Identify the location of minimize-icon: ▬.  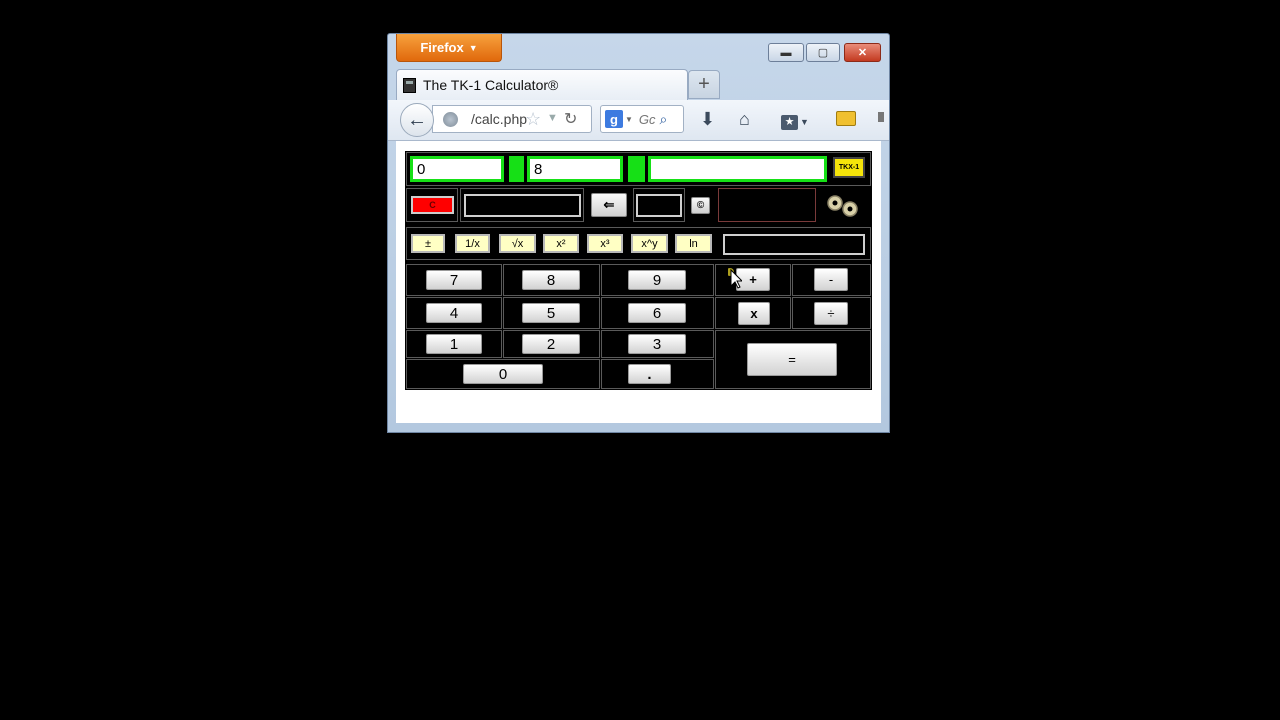
(786, 52).